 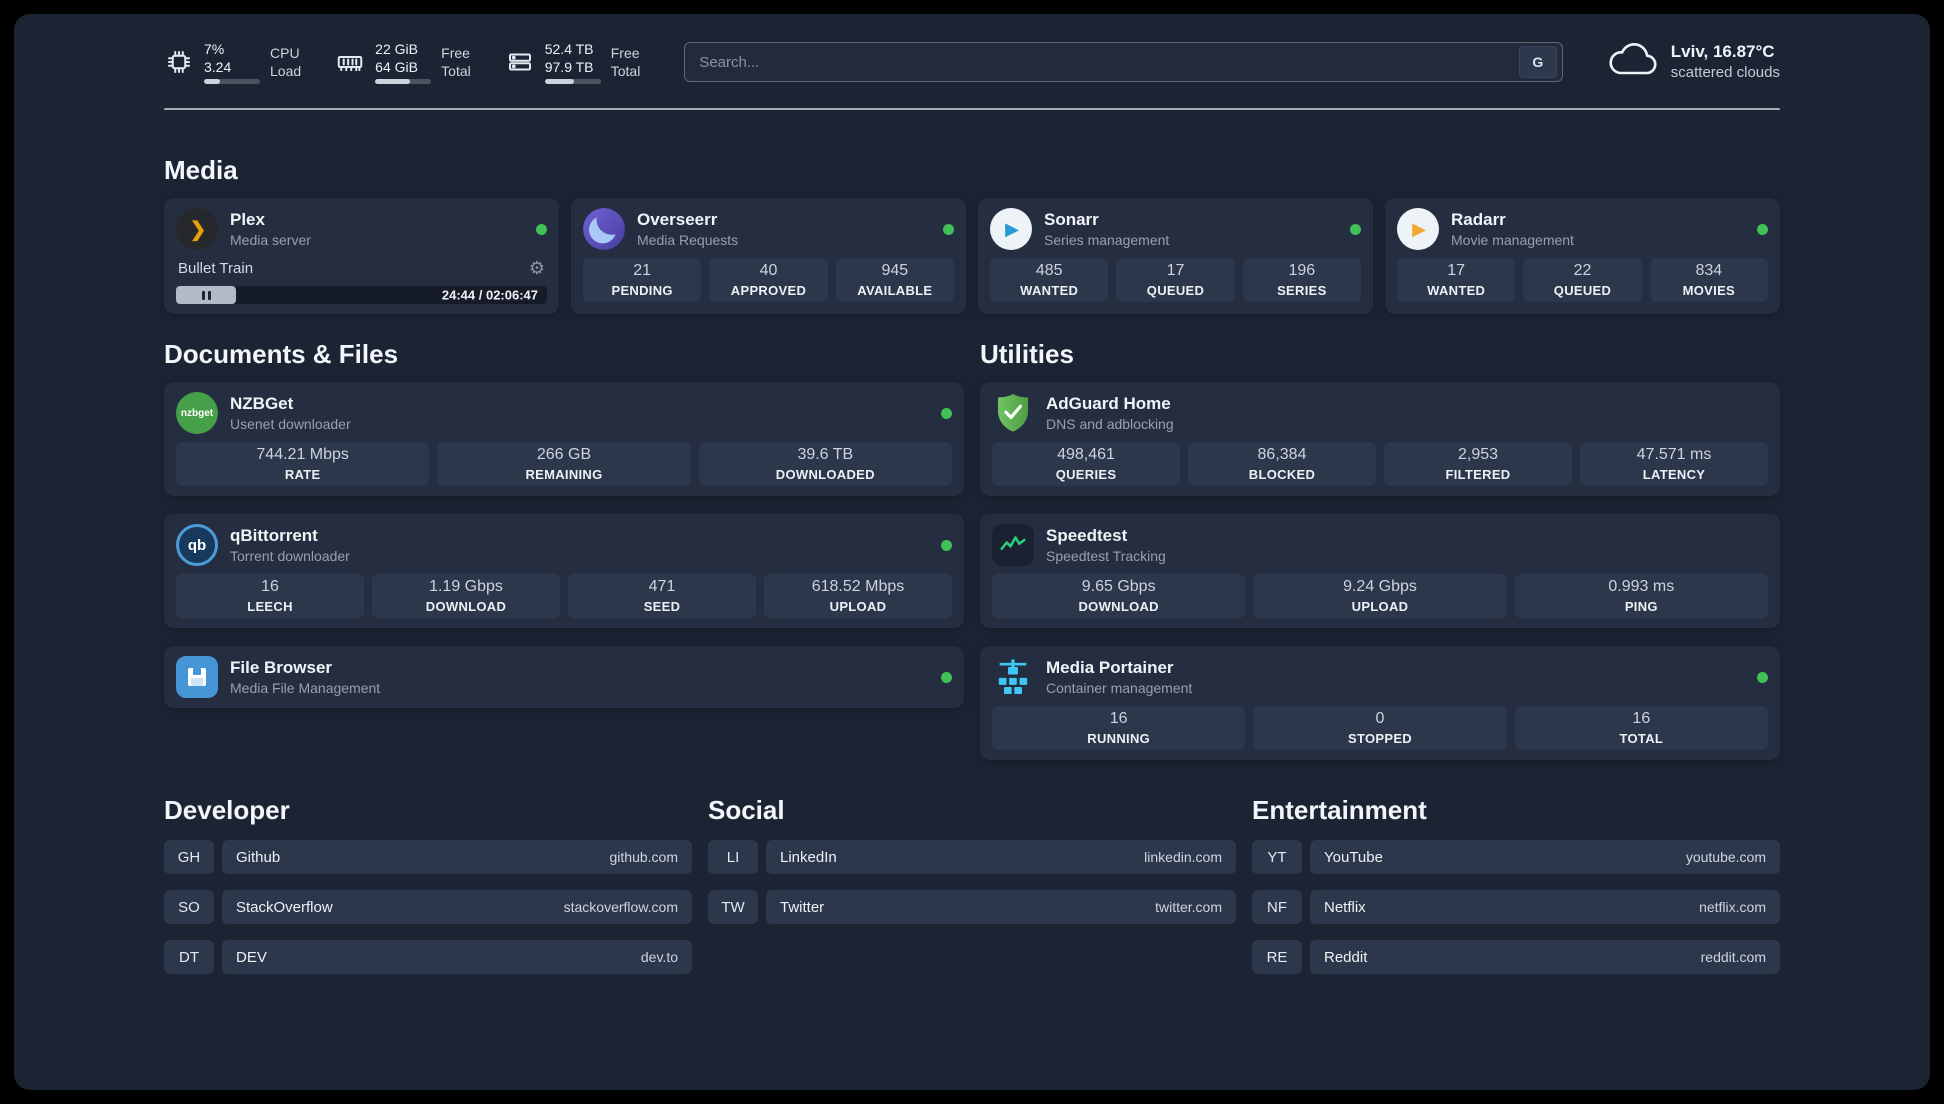 I want to click on bookmark-abbr-badge: SO, so click(x=189, y=907).